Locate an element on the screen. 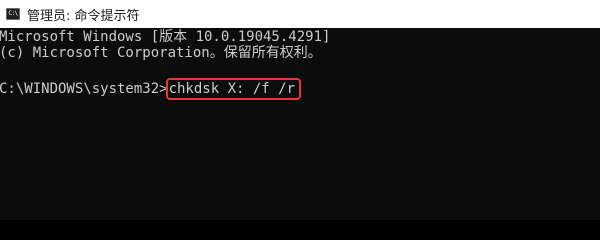 The image size is (600, 240). cmd-app-icon: C:\ is located at coordinates (13, 14).